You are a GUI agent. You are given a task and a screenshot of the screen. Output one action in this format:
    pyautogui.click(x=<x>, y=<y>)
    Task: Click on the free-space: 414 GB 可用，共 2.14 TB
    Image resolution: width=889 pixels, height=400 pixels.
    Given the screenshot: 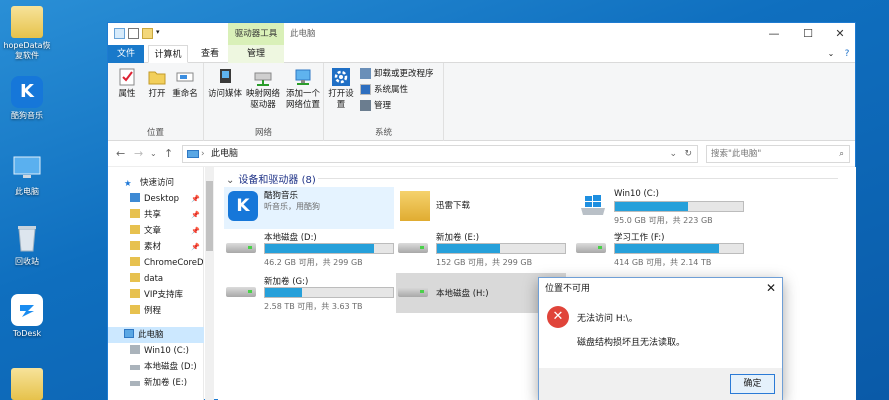 What is the action you would take?
    pyautogui.click(x=663, y=262)
    